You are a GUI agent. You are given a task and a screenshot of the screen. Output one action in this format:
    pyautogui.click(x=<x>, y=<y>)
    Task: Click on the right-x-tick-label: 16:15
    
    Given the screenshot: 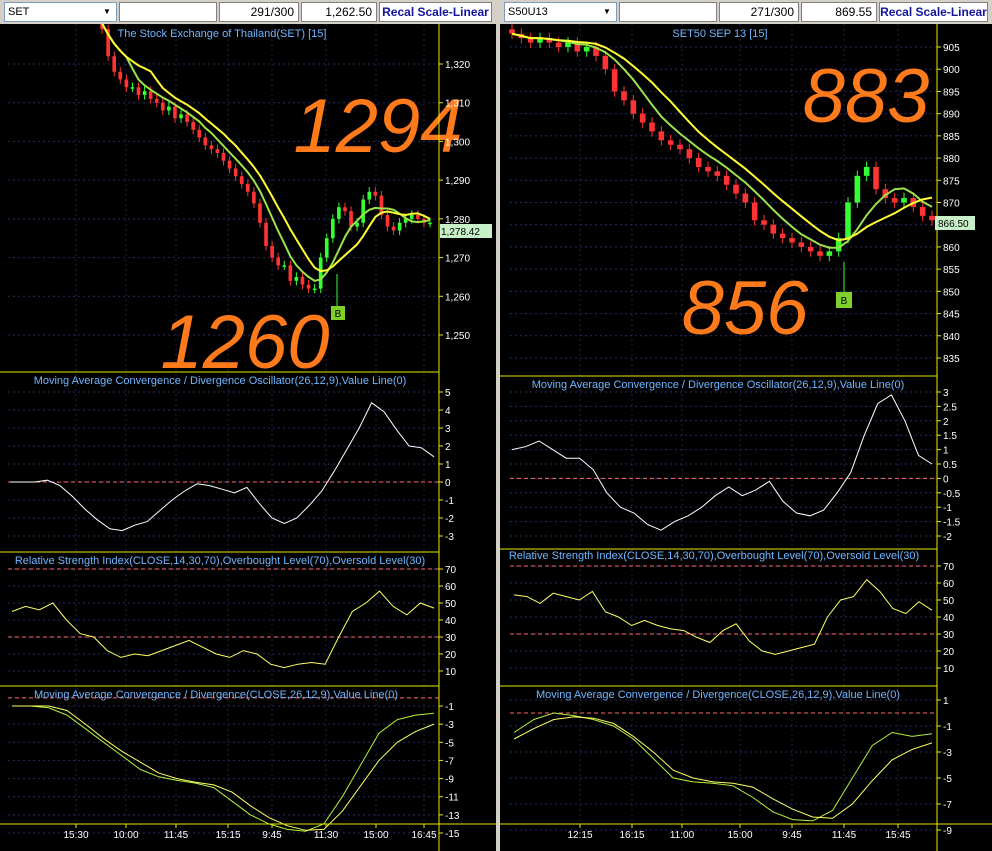 What is the action you would take?
    pyautogui.click(x=631, y=835)
    